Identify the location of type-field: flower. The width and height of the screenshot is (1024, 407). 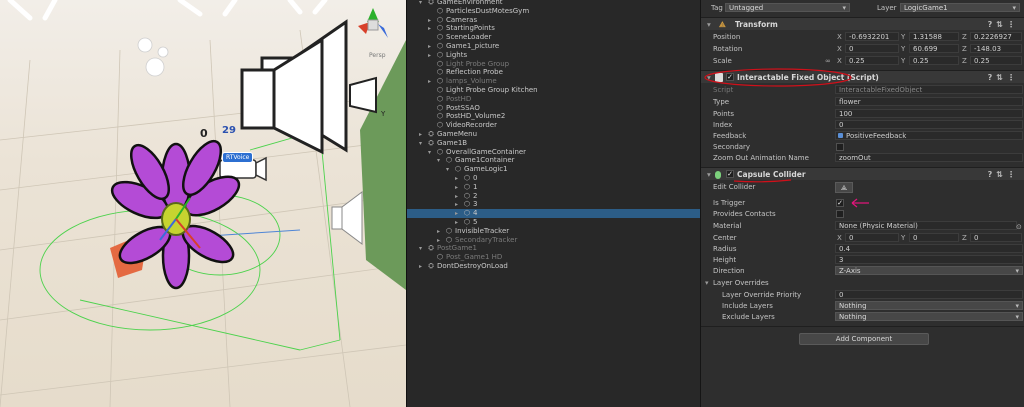
(929, 101).